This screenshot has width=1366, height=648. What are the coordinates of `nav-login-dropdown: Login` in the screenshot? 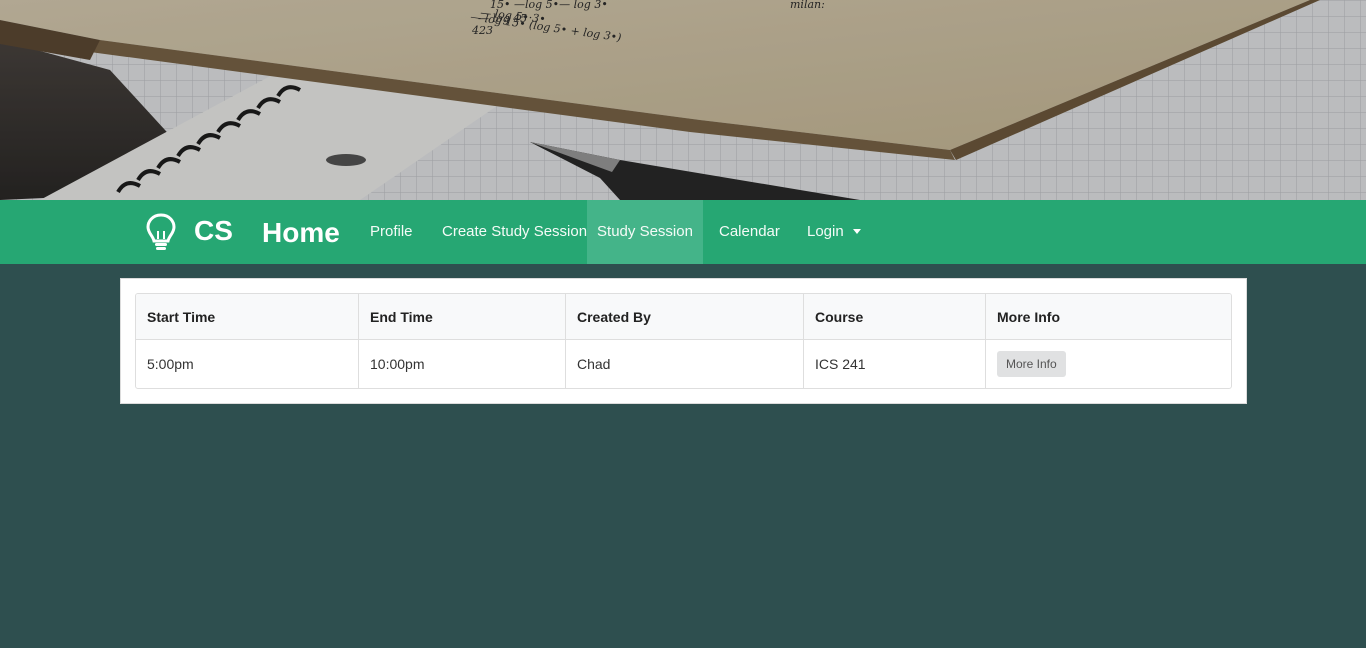 It's located at (834, 232).